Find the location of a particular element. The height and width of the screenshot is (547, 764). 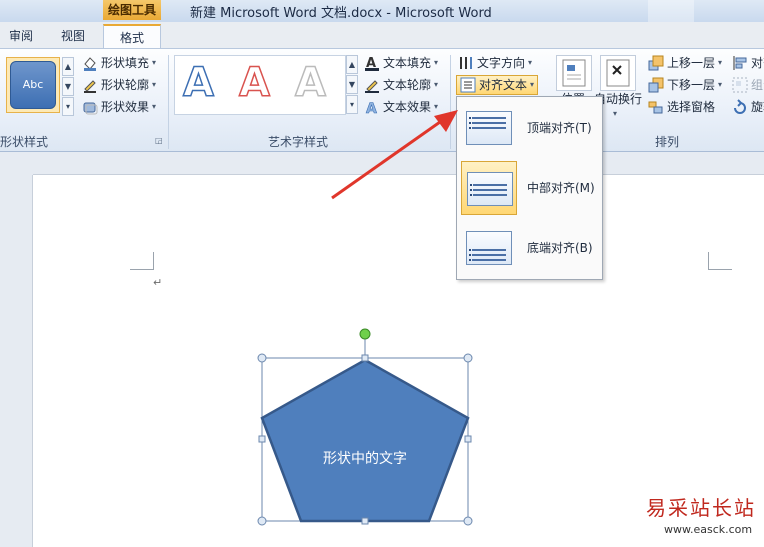

text-direction-icon is located at coordinates (466, 63).